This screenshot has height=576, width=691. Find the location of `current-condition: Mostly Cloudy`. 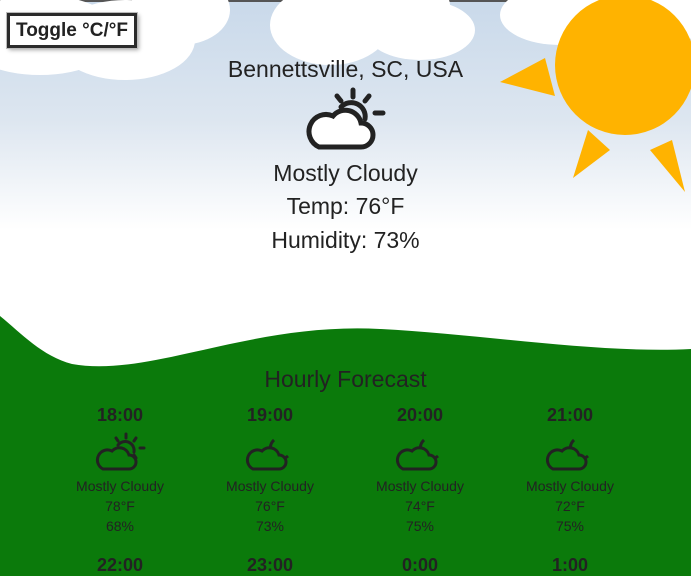

current-condition: Mostly Cloudy is located at coordinates (345, 173).